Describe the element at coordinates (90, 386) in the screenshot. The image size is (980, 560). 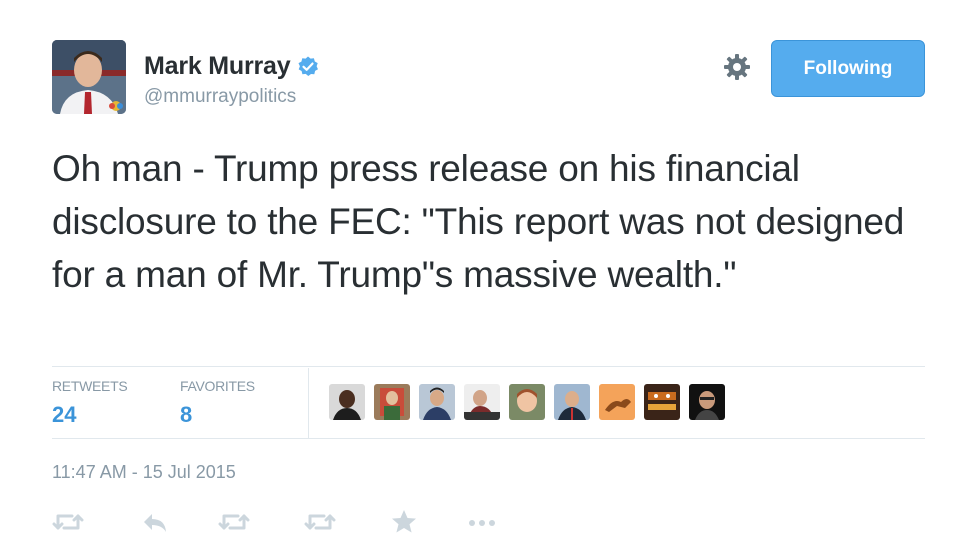
I see `retweets-label: RETWEETS` at that location.